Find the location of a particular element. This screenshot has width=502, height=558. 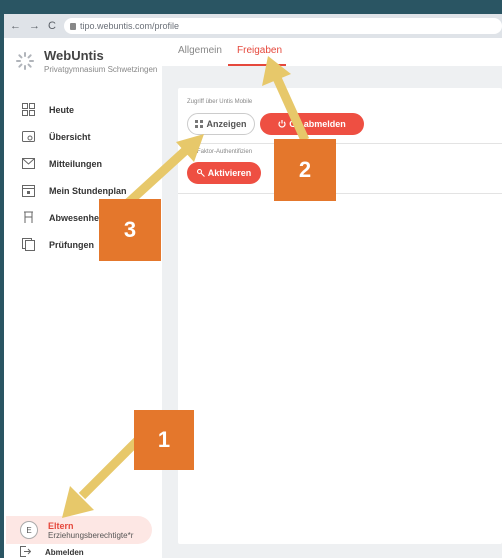

back-icon: ← is located at coordinates (15, 26).